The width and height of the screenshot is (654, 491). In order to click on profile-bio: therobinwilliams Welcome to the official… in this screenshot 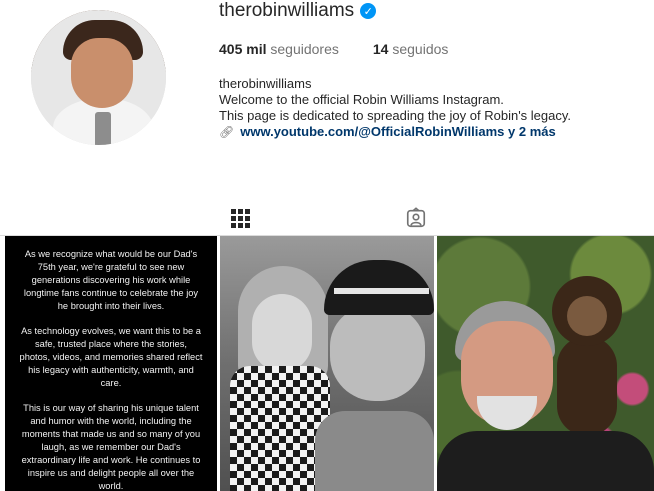, I will do `click(395, 108)`.